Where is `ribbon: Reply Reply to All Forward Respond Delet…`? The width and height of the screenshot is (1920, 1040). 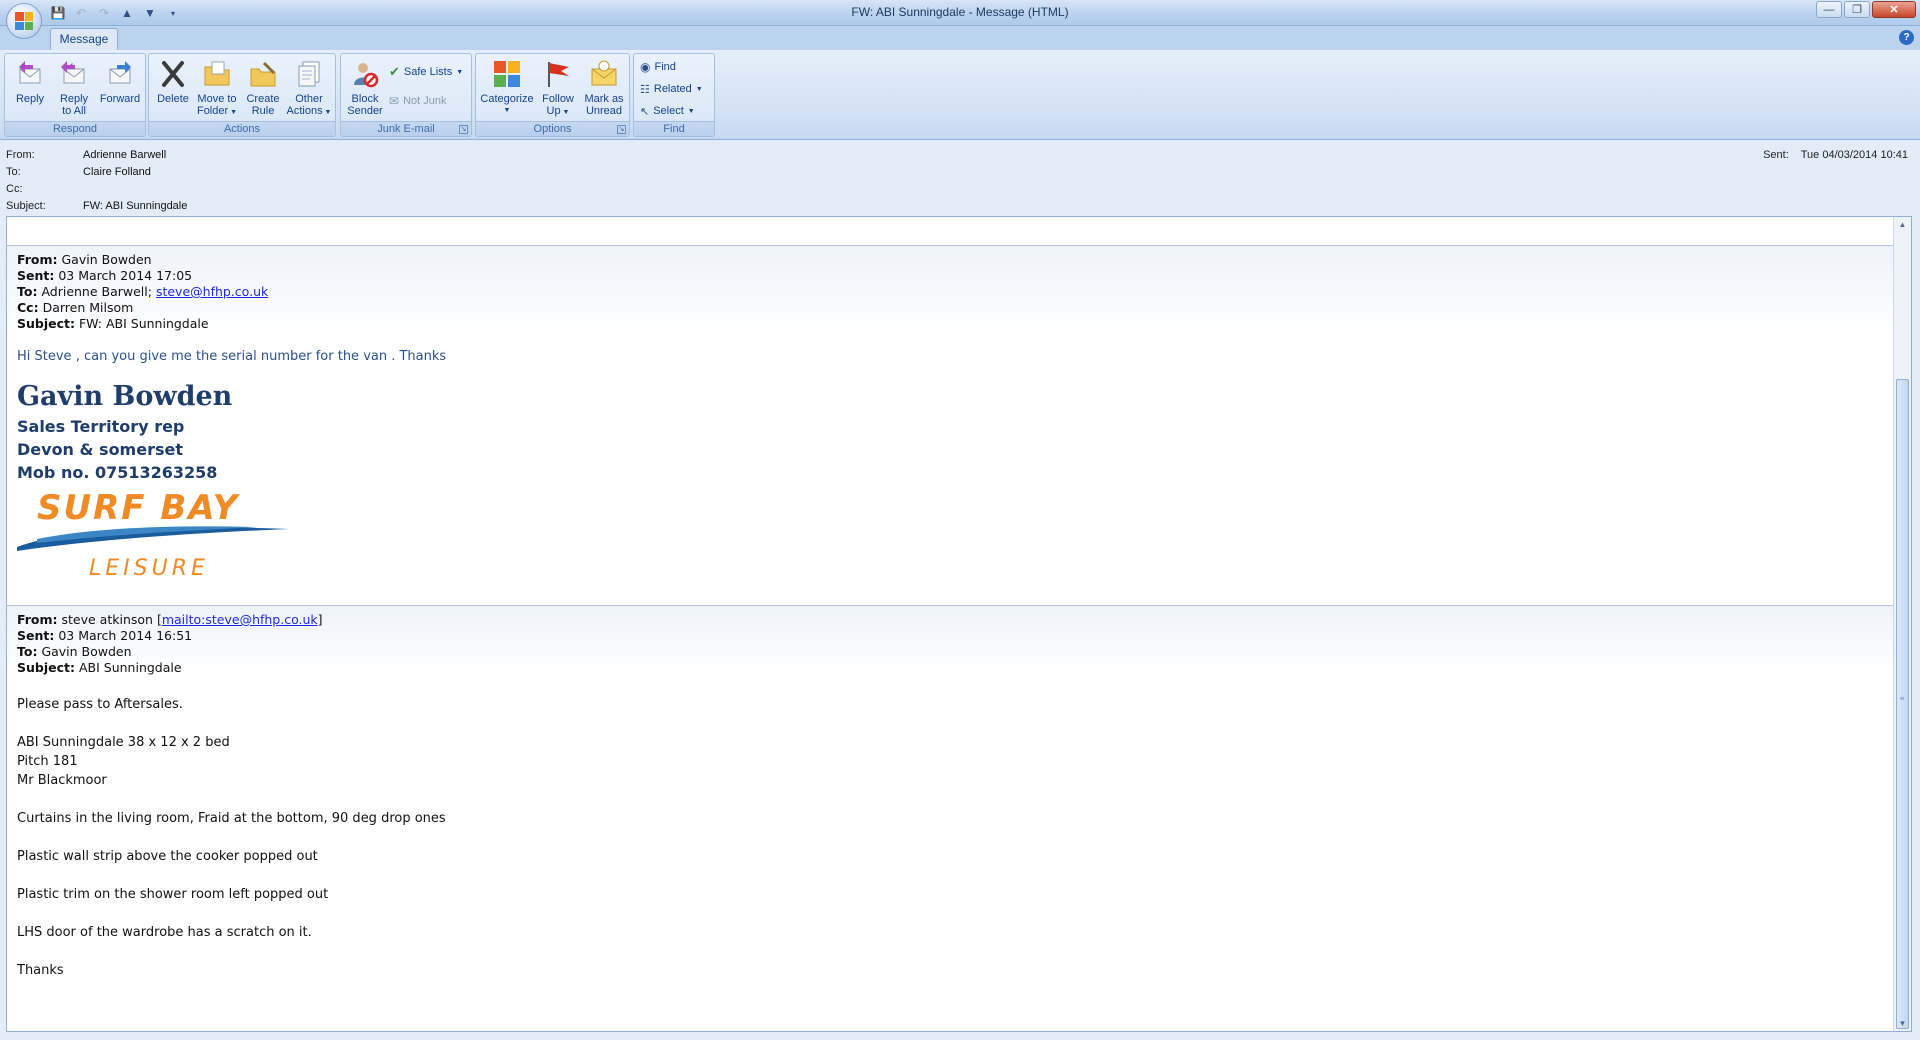 ribbon: Reply Reply to All Forward Respond Delet… is located at coordinates (960, 95).